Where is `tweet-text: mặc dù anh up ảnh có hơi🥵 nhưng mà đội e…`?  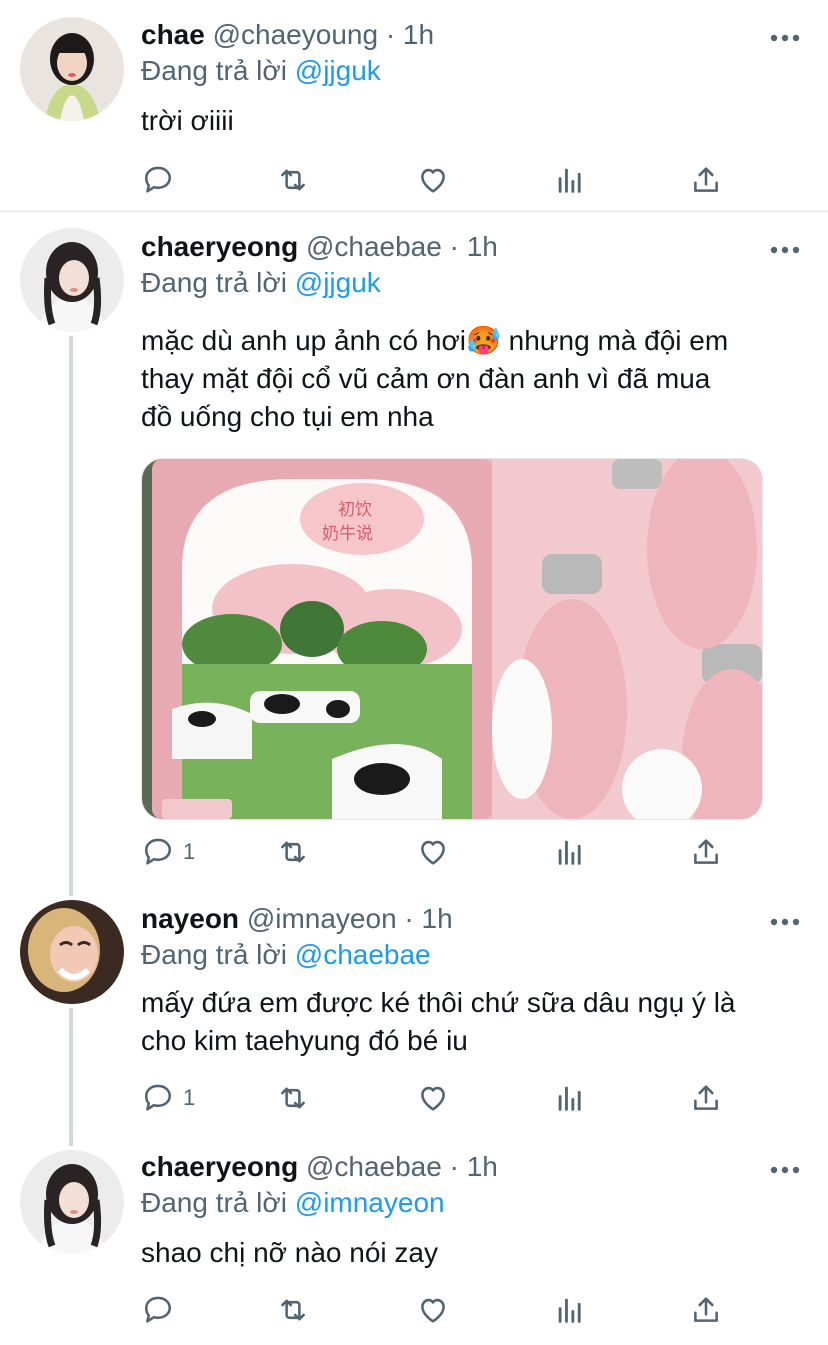 tweet-text: mặc dù anh up ảnh có hơi🥵 nhưng mà đội e… is located at coordinates (466, 379).